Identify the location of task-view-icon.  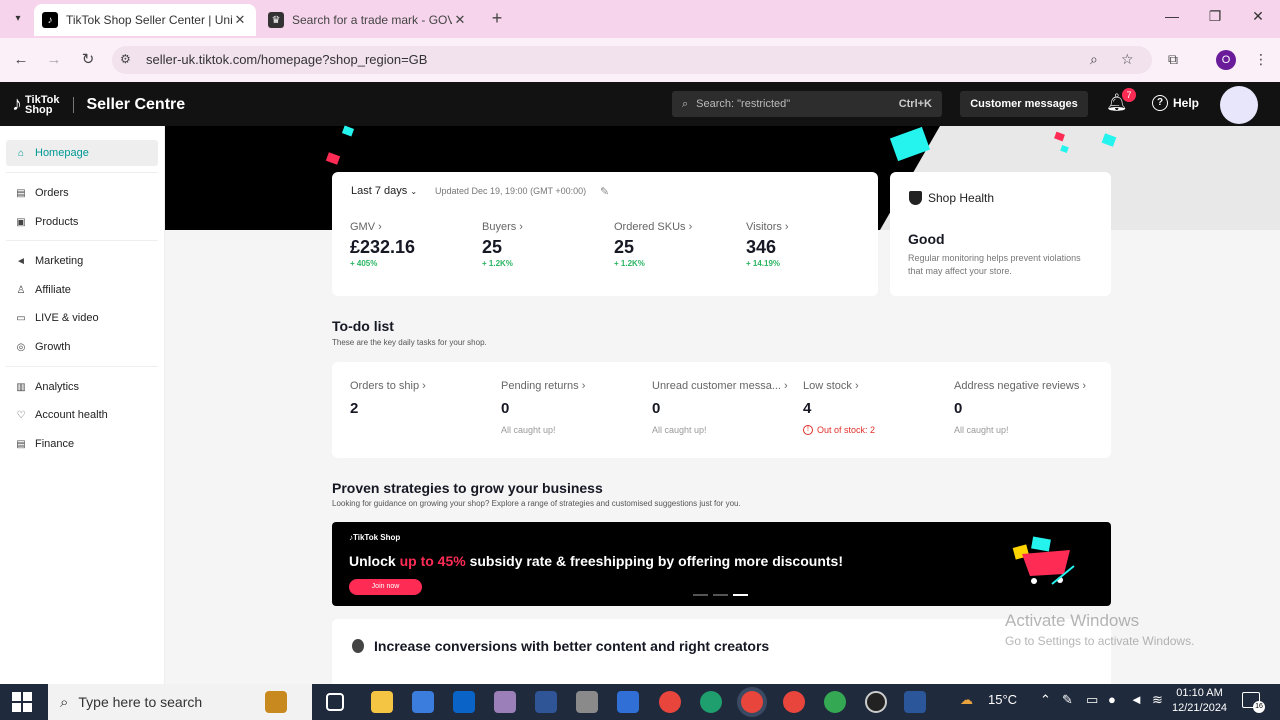
(335, 702).